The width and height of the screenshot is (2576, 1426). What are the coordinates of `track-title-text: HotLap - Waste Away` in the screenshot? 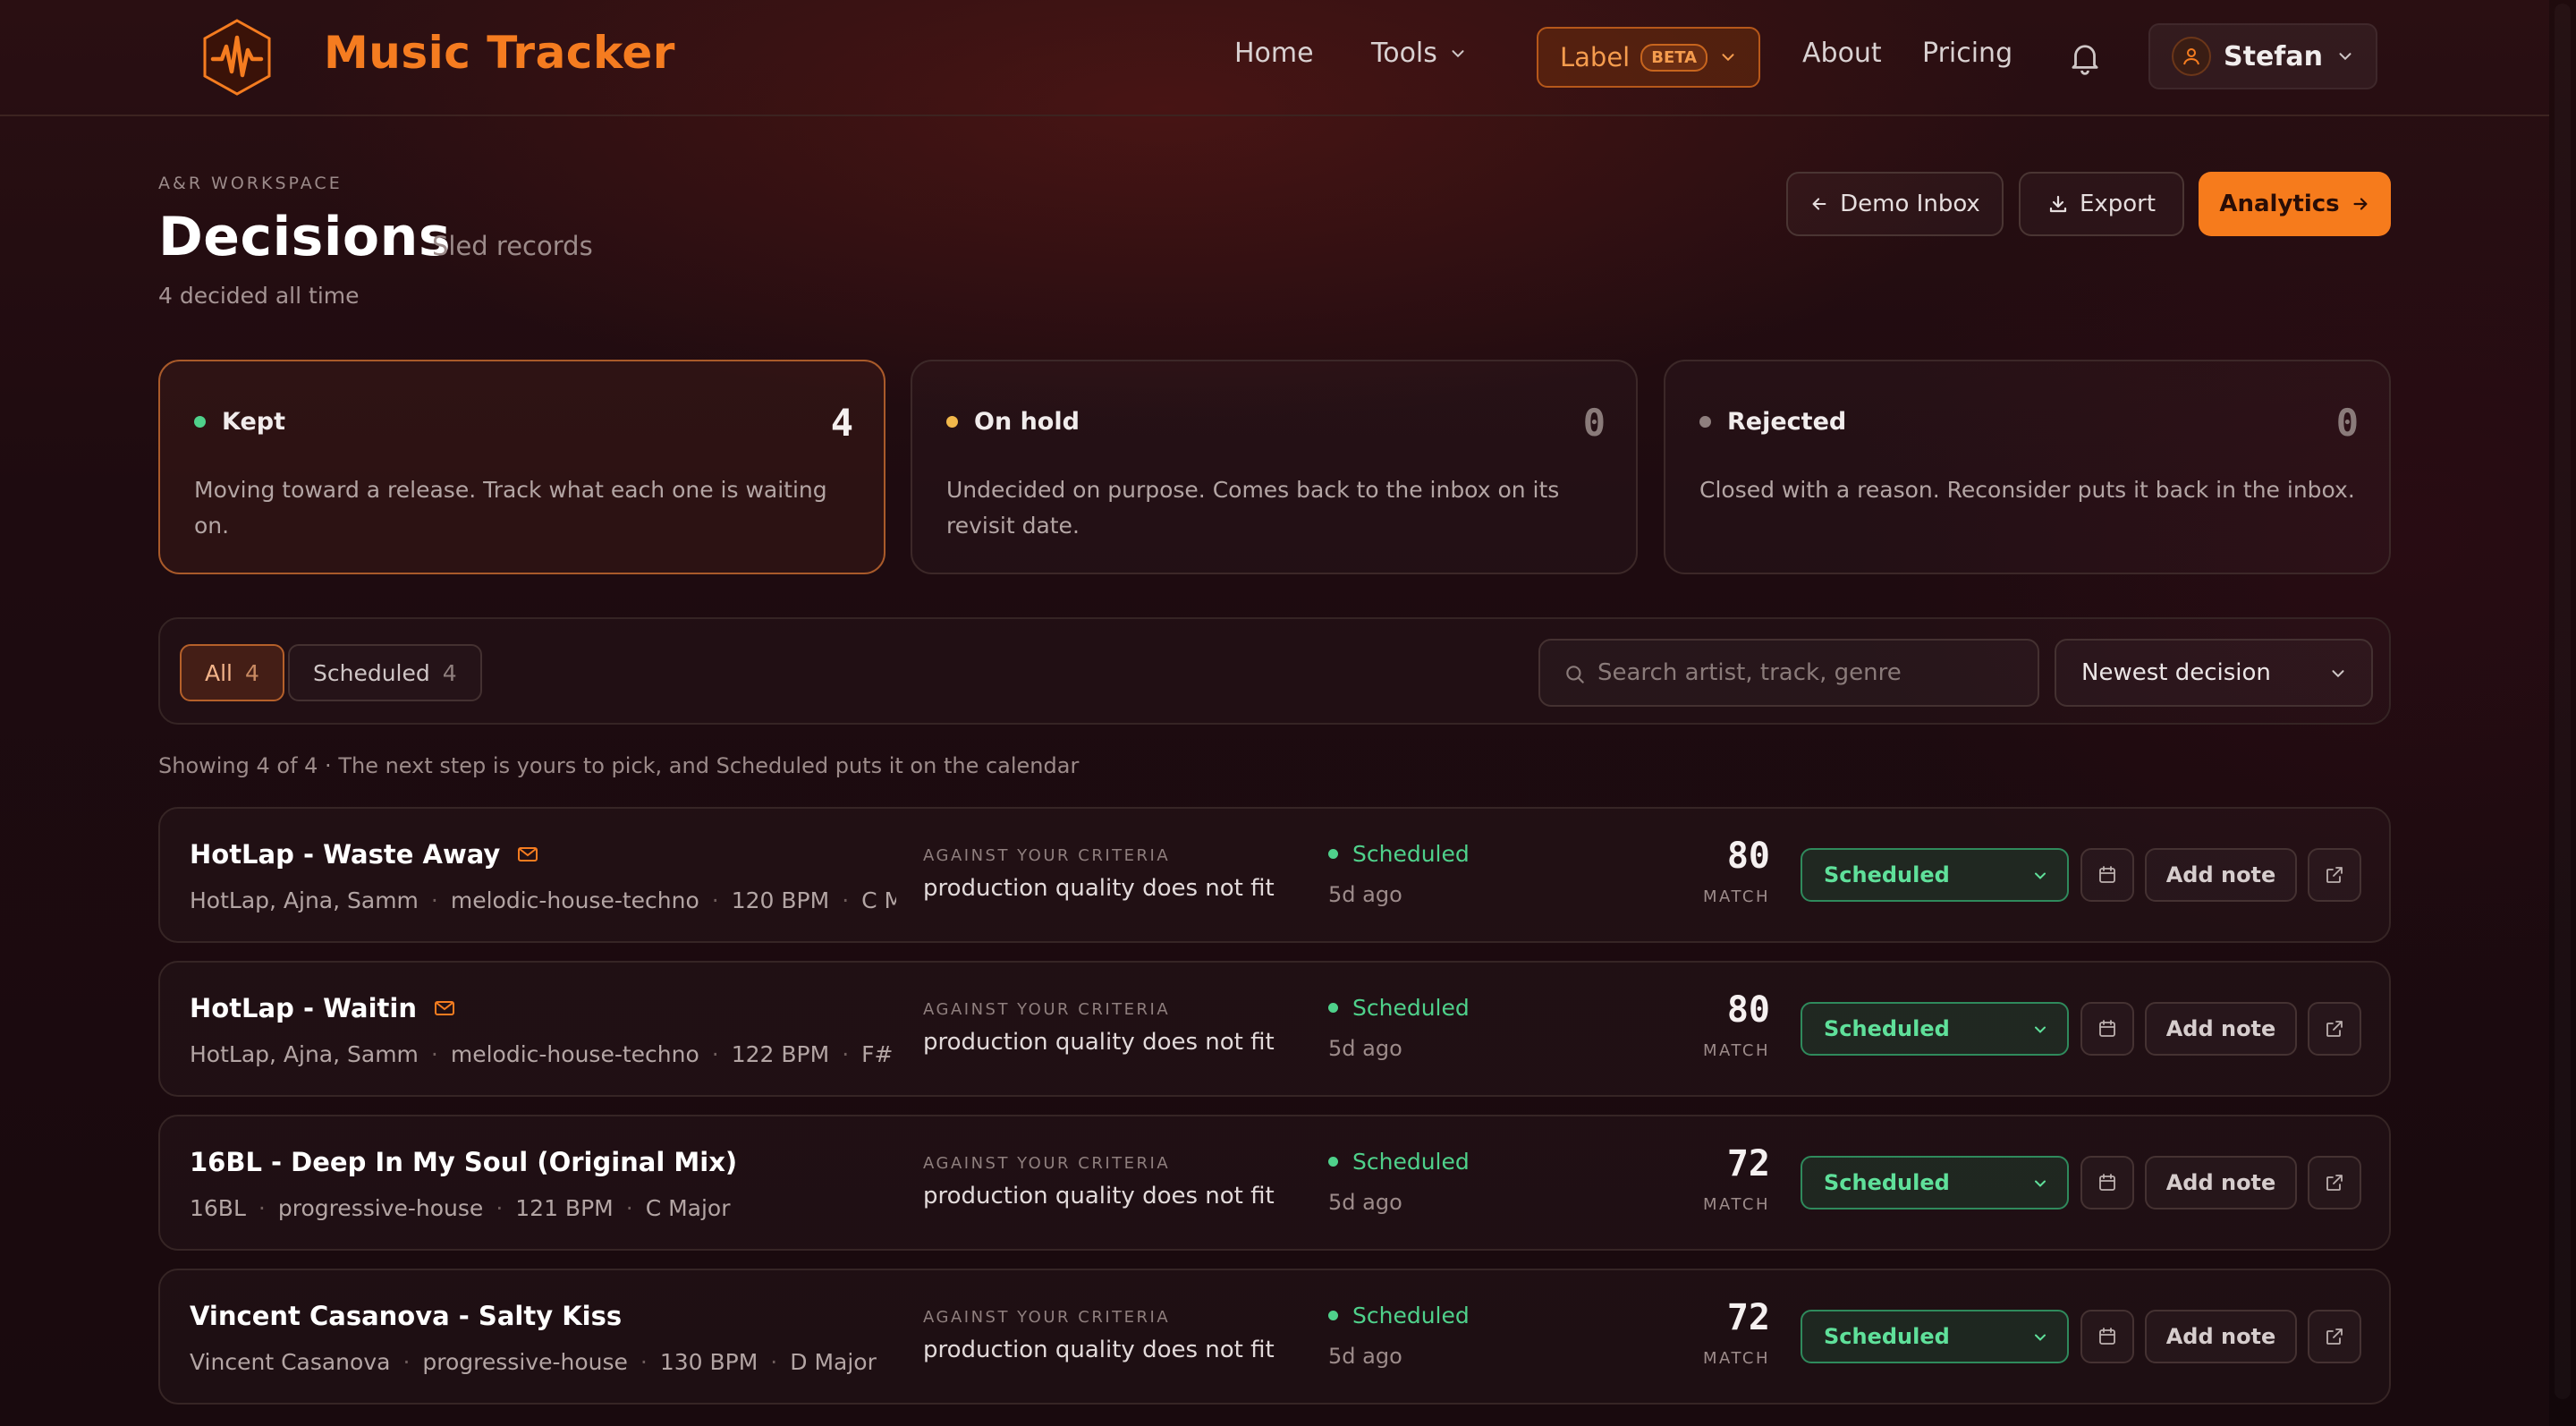 It's located at (345, 855).